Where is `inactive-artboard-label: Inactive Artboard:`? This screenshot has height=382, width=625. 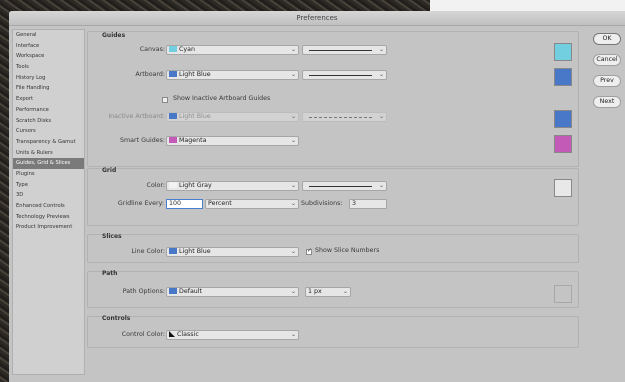
inactive-artboard-label: Inactive Artboard: is located at coordinates (136, 116).